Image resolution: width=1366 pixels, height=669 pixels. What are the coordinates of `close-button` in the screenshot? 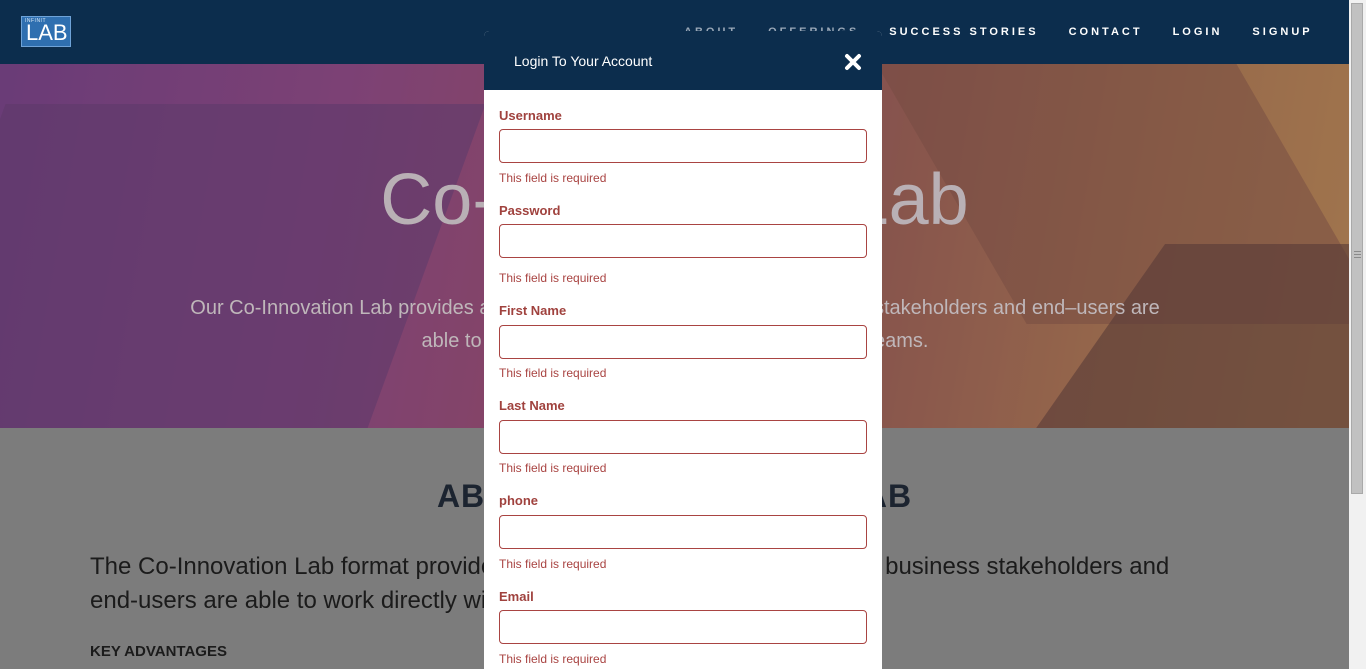 It's located at (853, 62).